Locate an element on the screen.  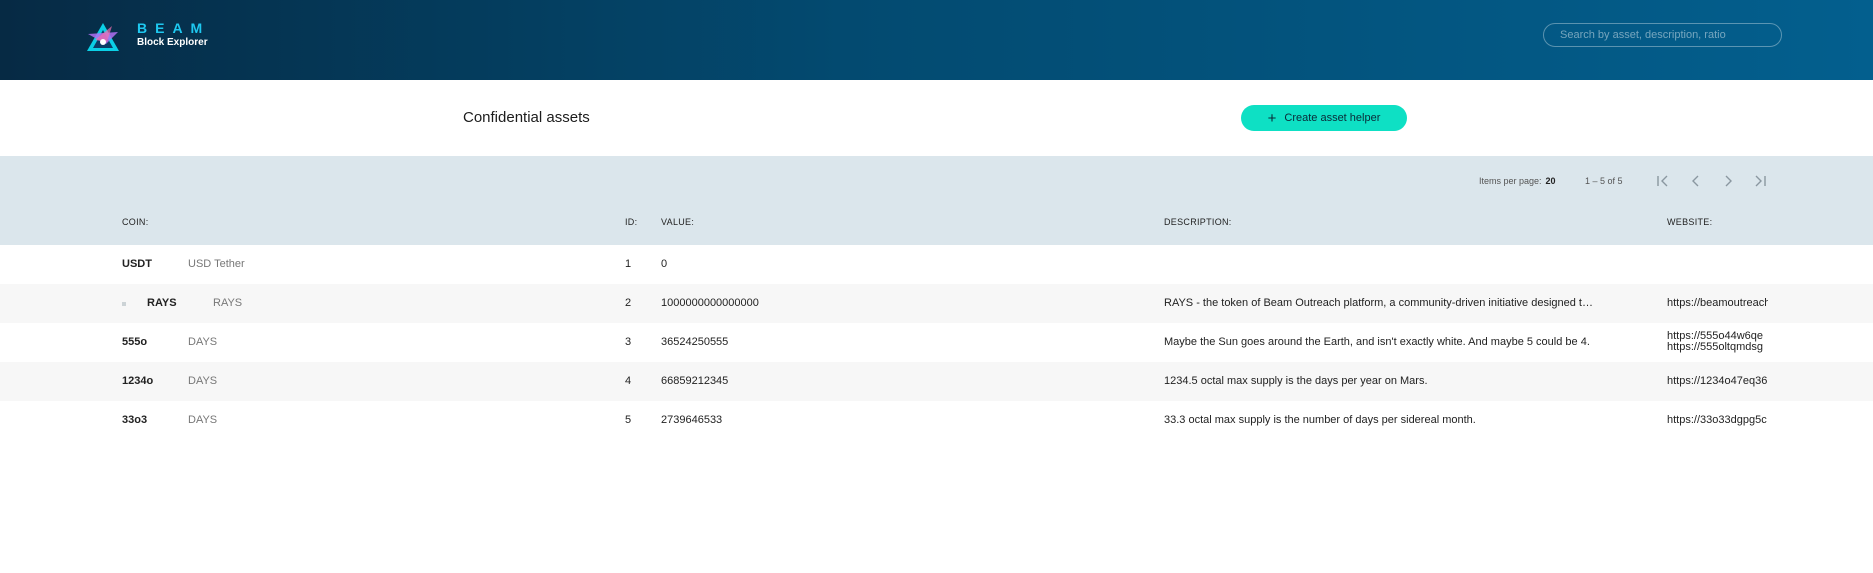
column-header-website: WEBSITE: is located at coordinates (1689, 222).